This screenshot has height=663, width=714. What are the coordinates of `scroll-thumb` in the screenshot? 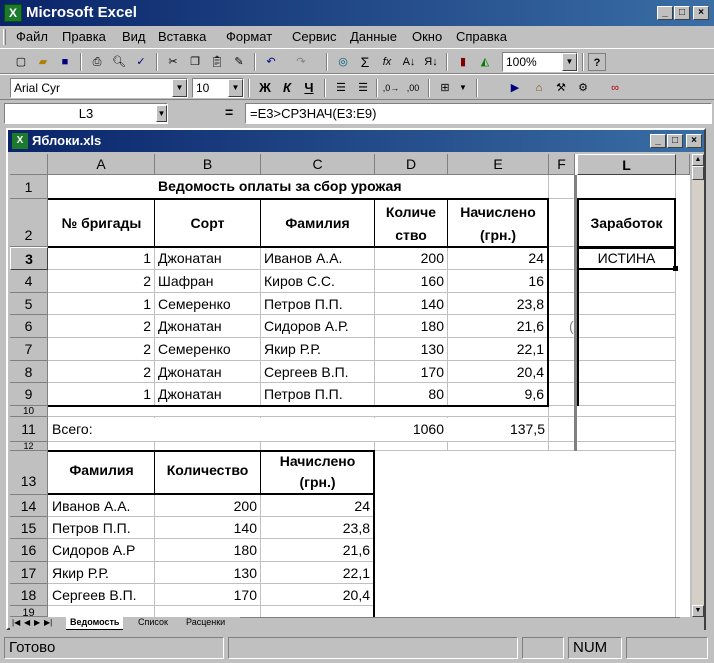 It's located at (698, 173).